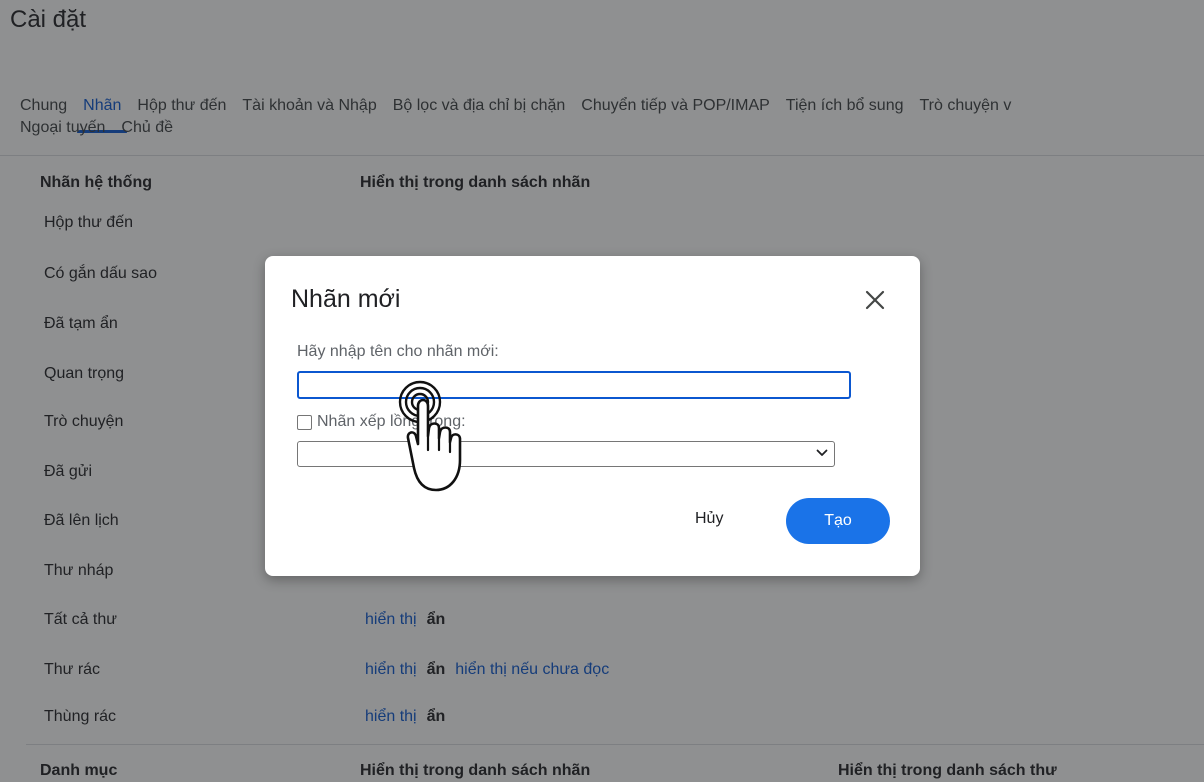 Image resolution: width=1204 pixels, height=782 pixels. I want to click on parent-label-select, so click(566, 454).